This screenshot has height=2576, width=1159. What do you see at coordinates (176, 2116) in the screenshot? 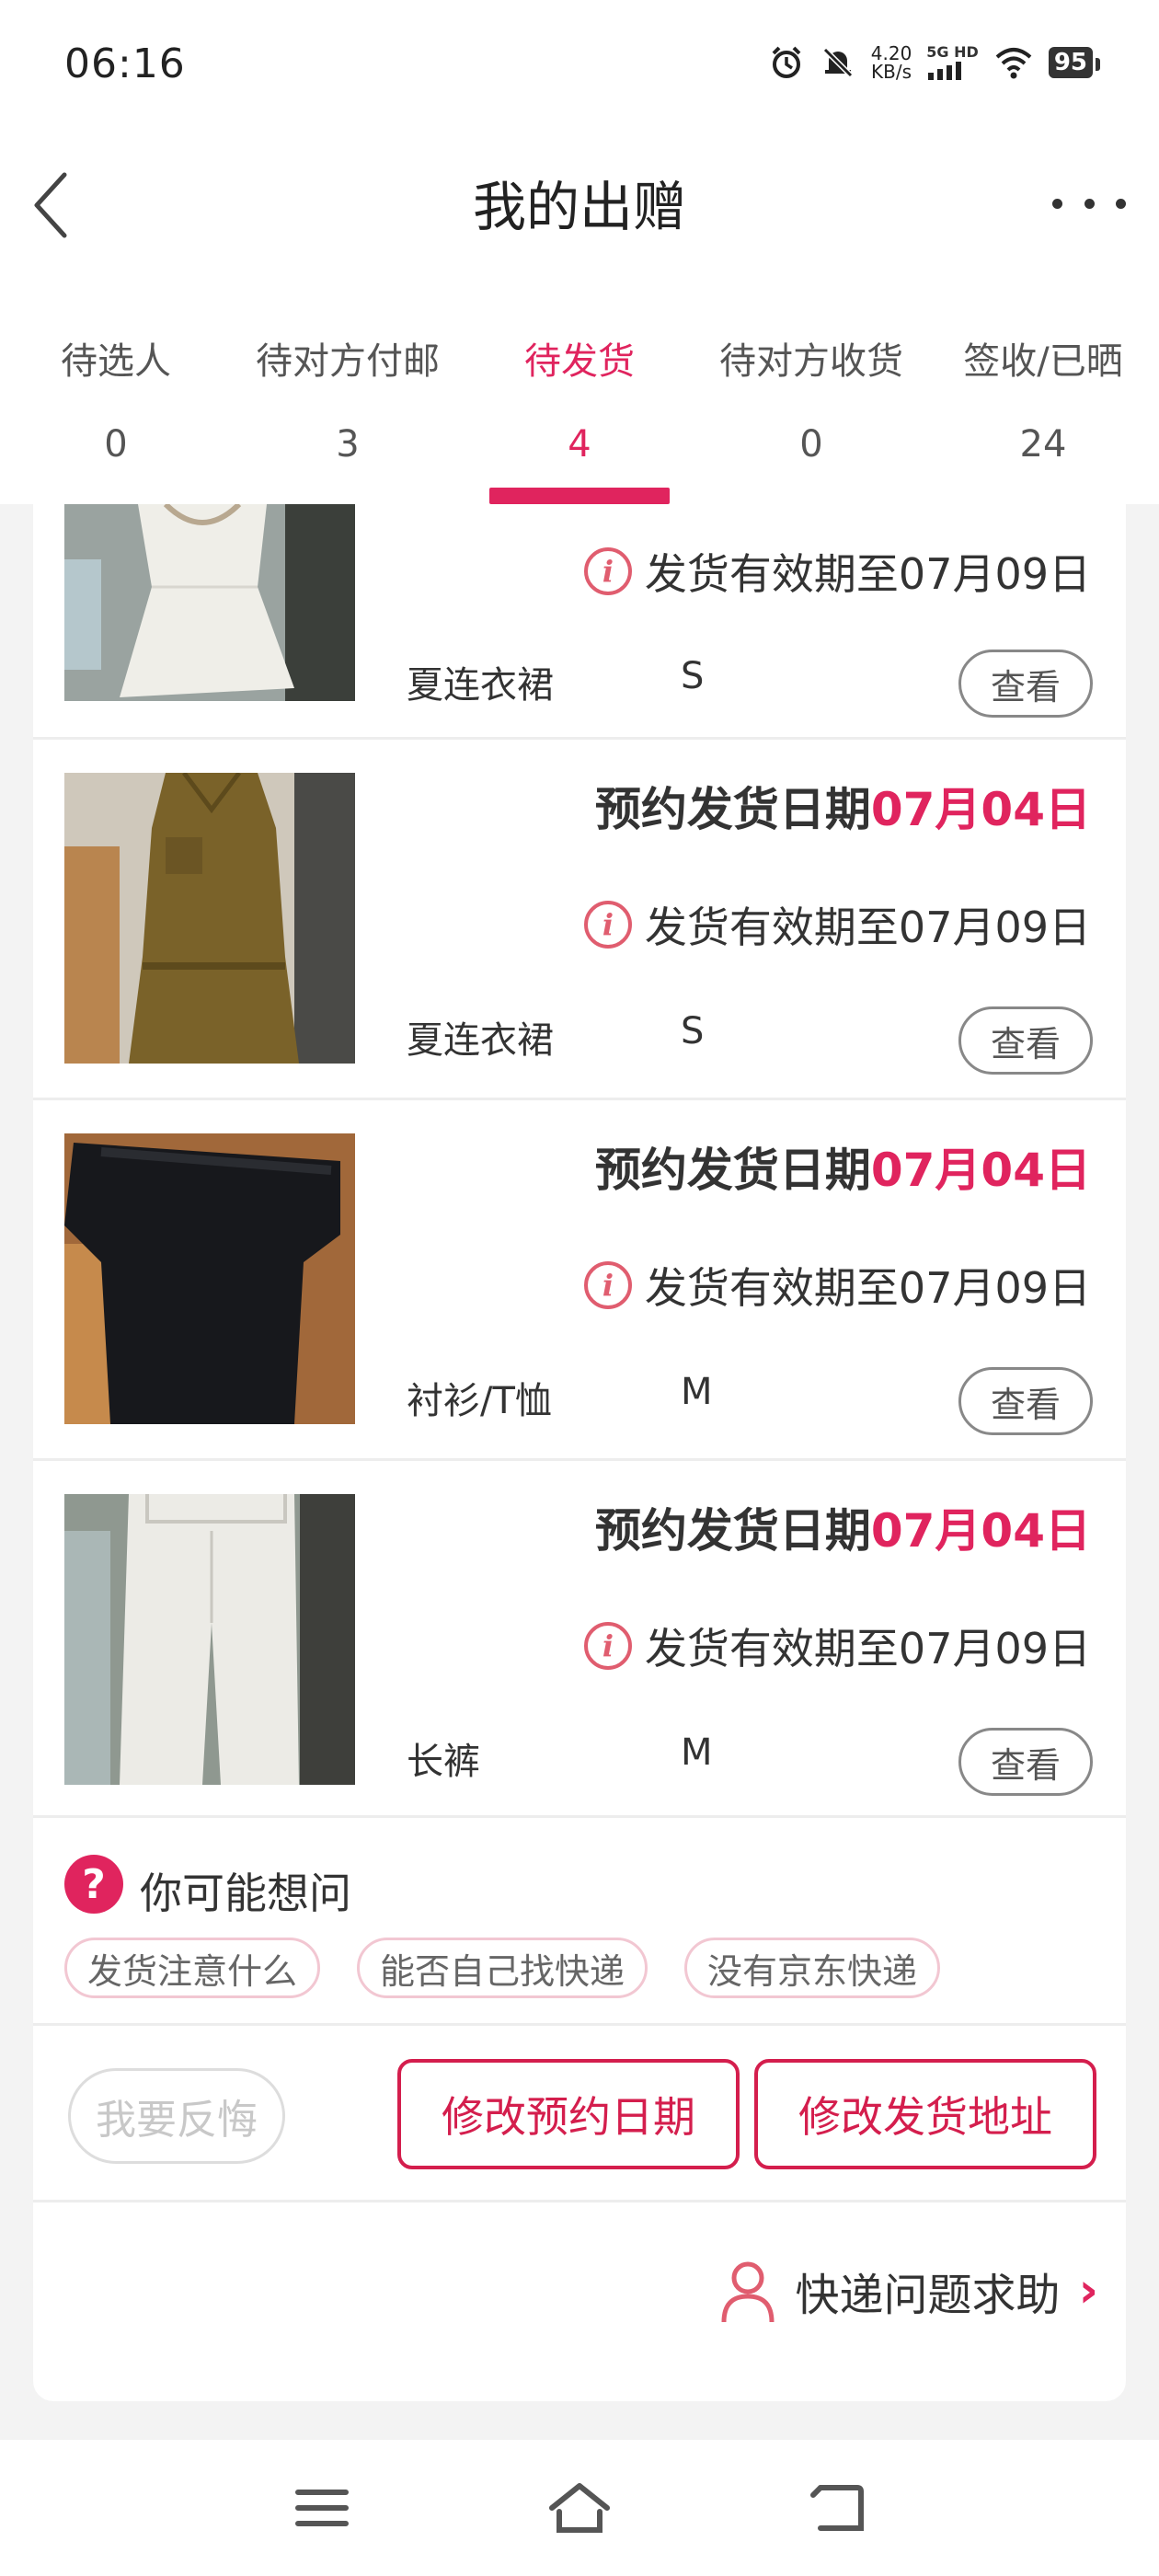
I see `regret-button: 我要反悔` at bounding box center [176, 2116].